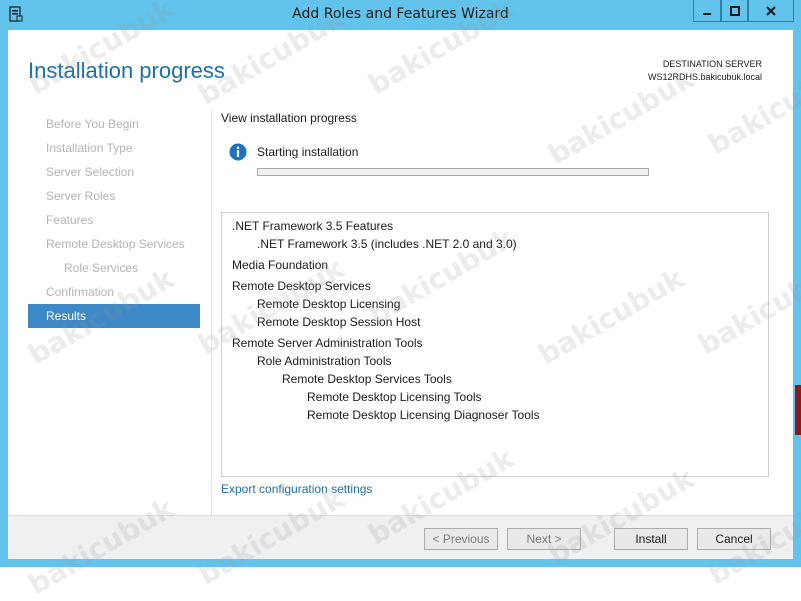 This screenshot has height=601, width=801. I want to click on maximize-button, so click(734, 11).